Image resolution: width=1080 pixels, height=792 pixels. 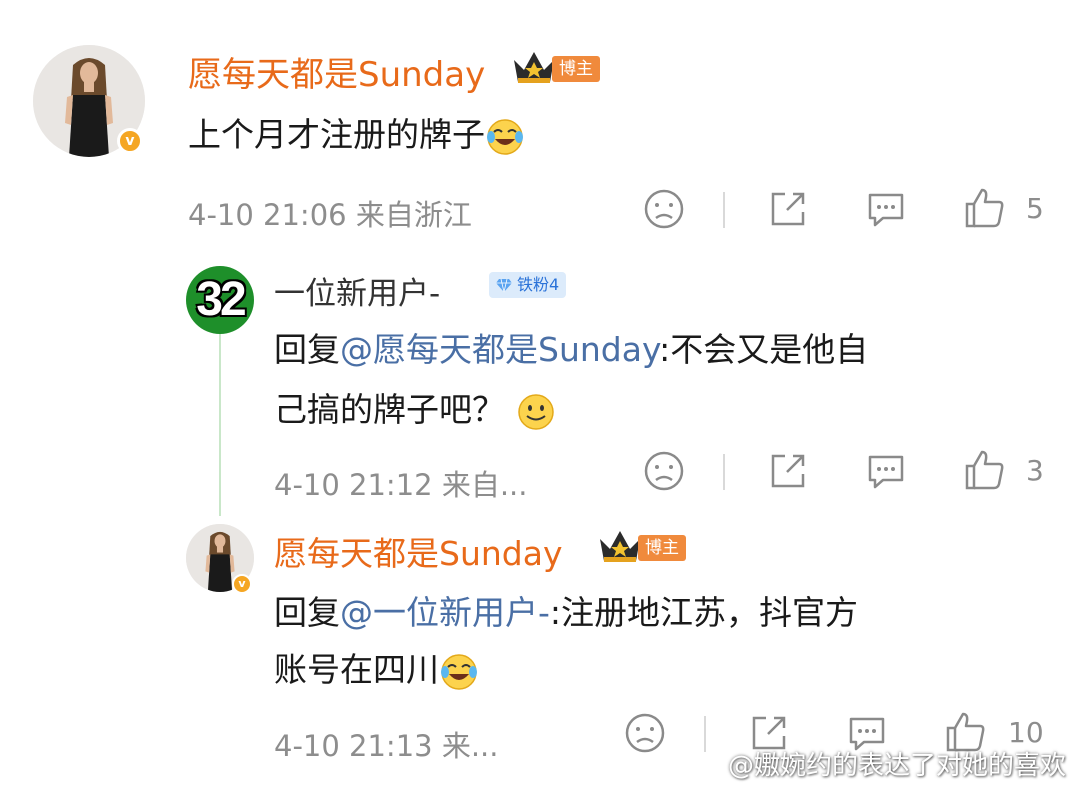 I want to click on weibo-logo-icon, so click(x=713, y=765).